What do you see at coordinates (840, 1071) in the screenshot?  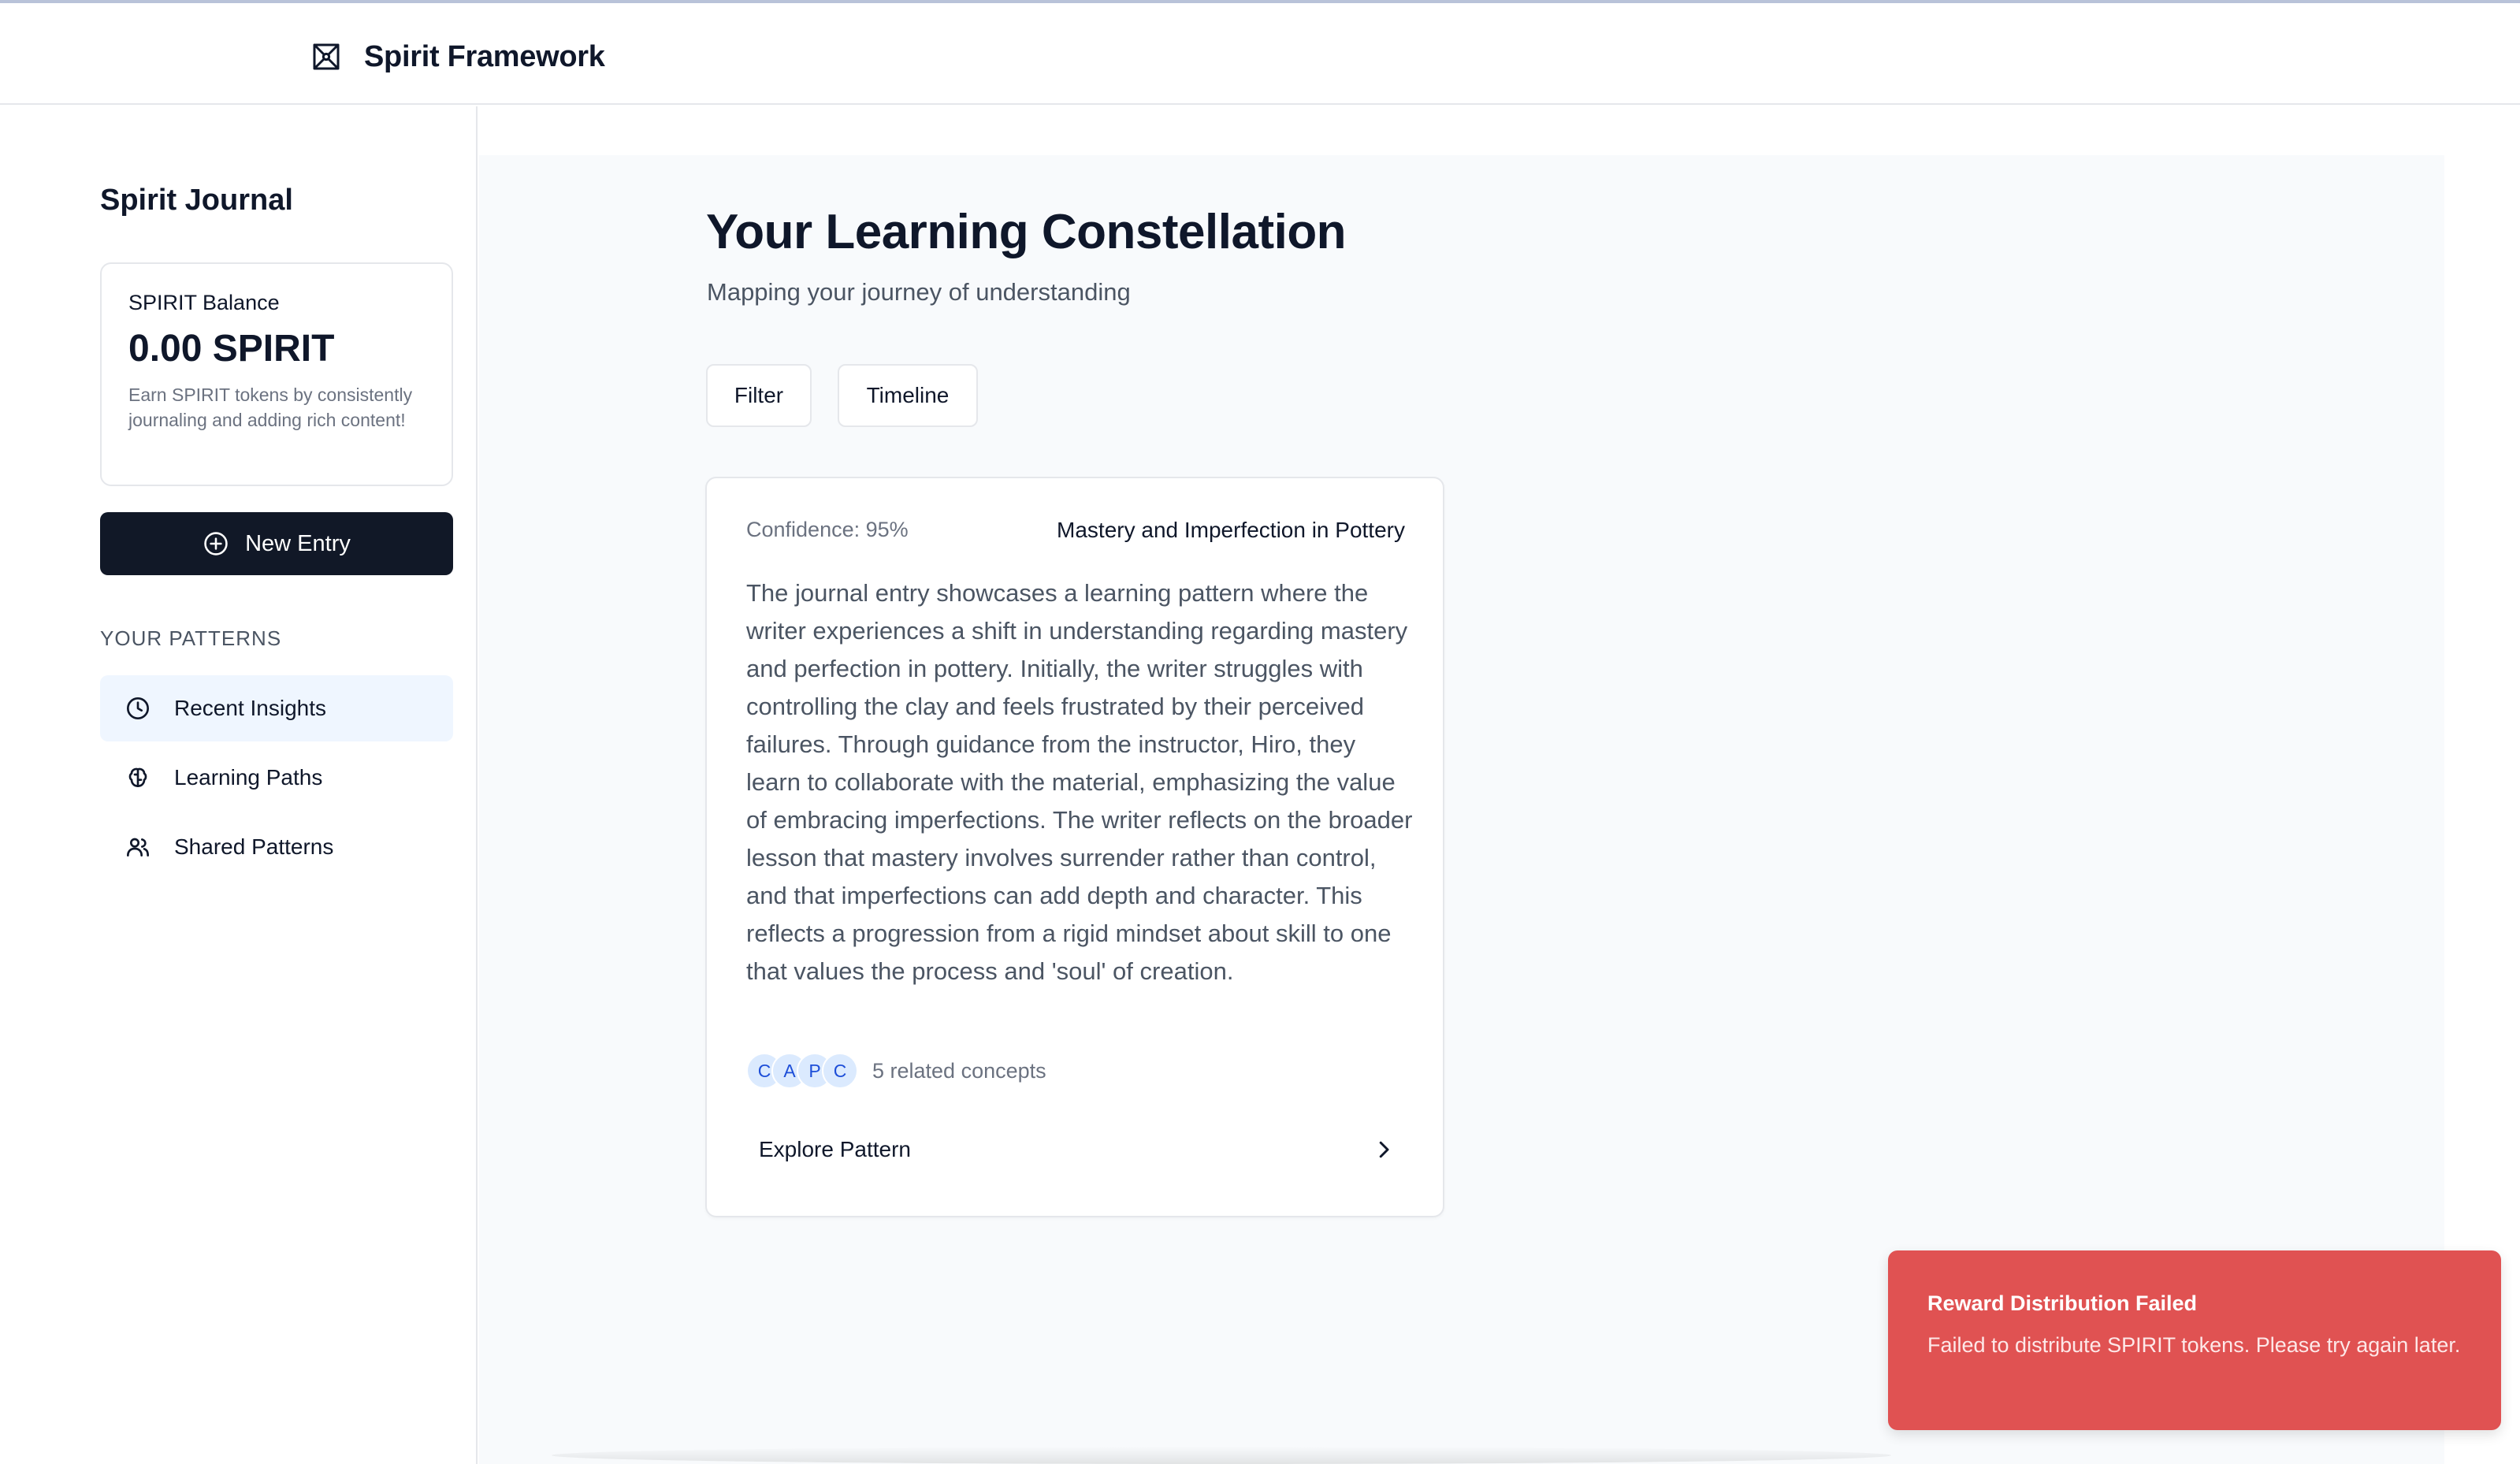 I see `concept-chip: C` at bounding box center [840, 1071].